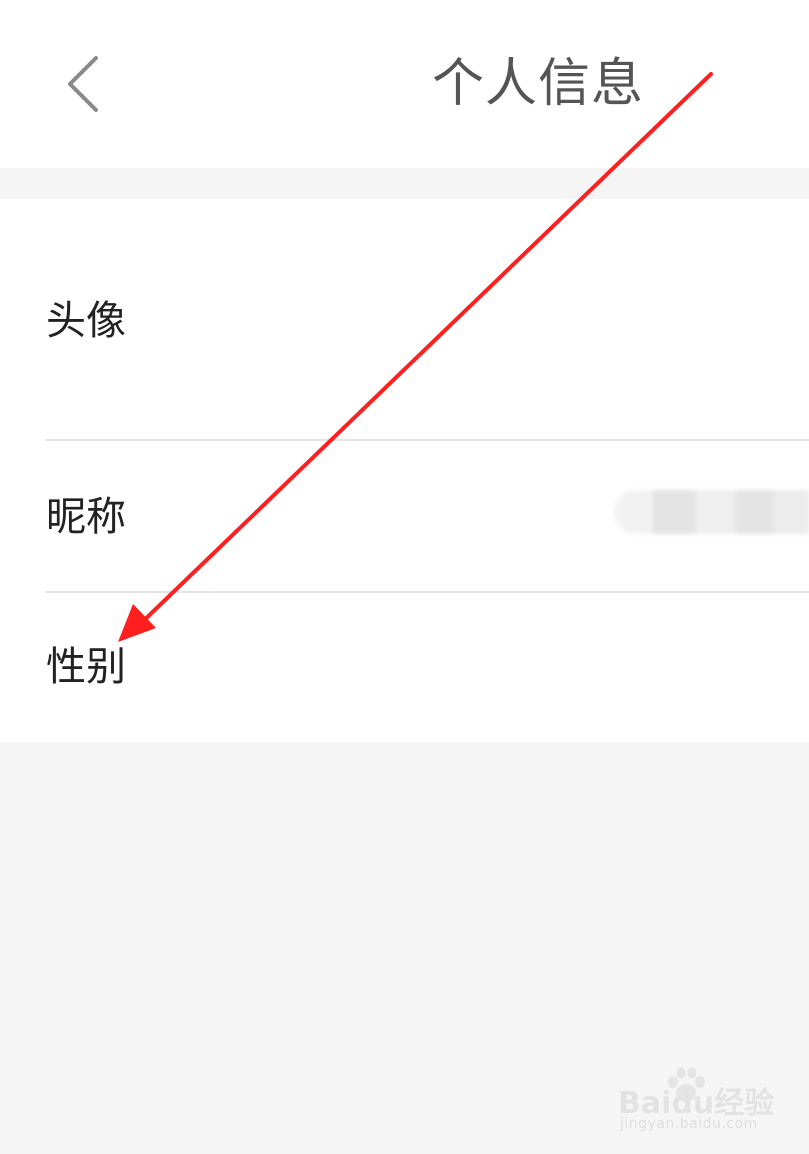  Describe the element at coordinates (404, 667) in the screenshot. I see `row-gender: 性别` at that location.